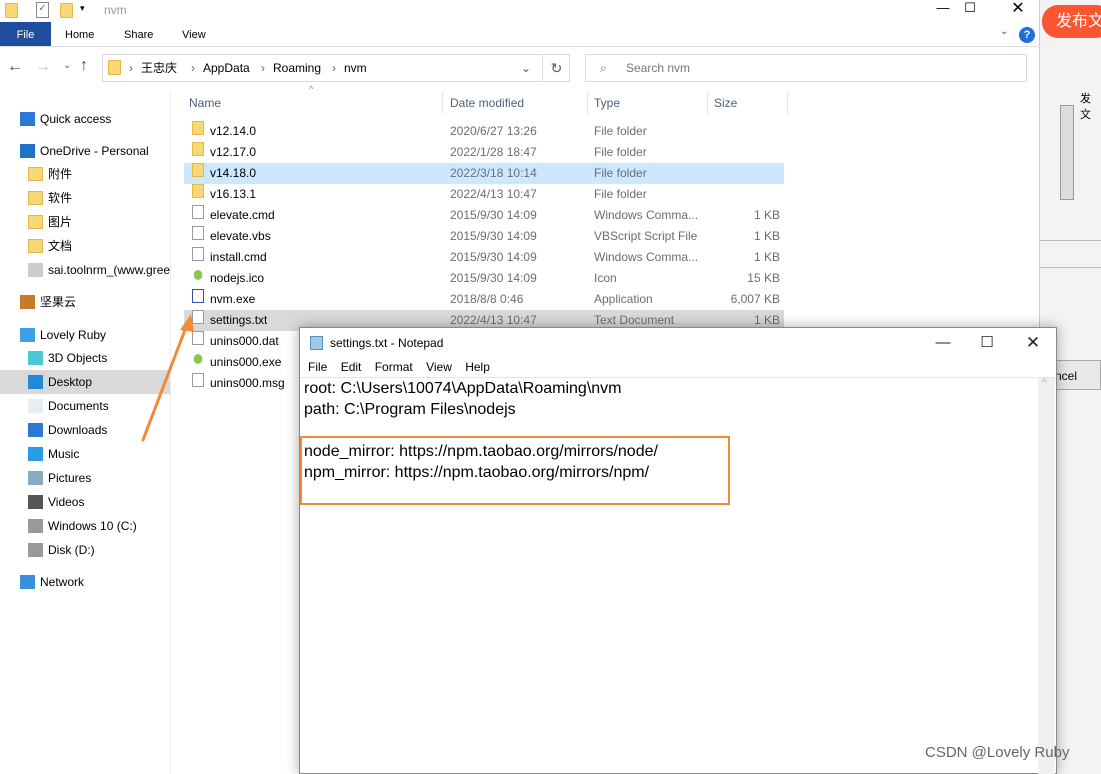  I want to click on sidebar-item: OneDrive - Personal, so click(85, 151).